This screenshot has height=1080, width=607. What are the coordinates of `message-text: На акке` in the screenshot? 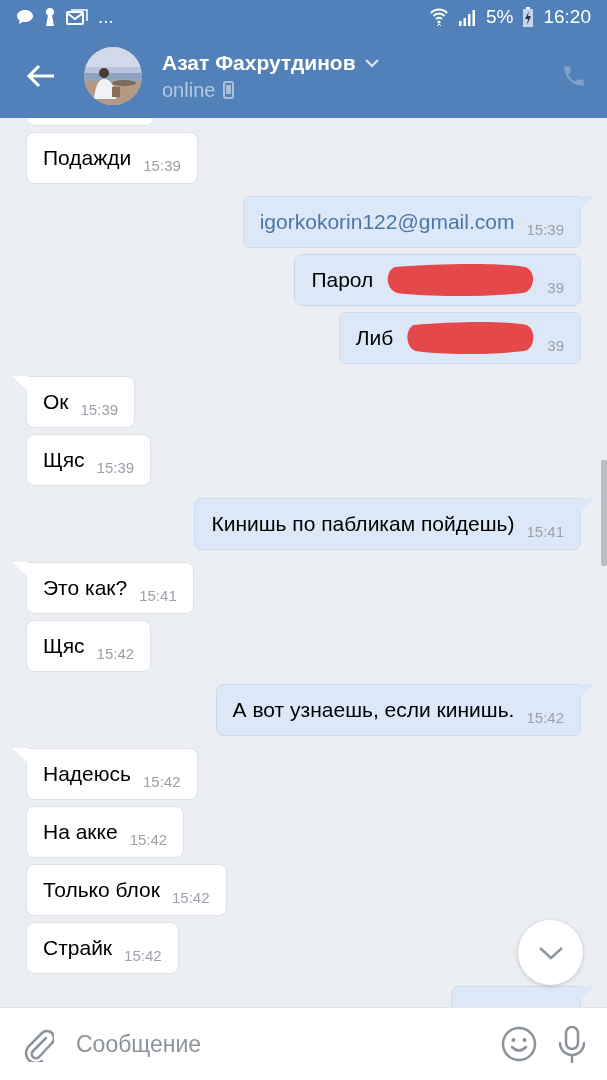 It's located at (80, 832).